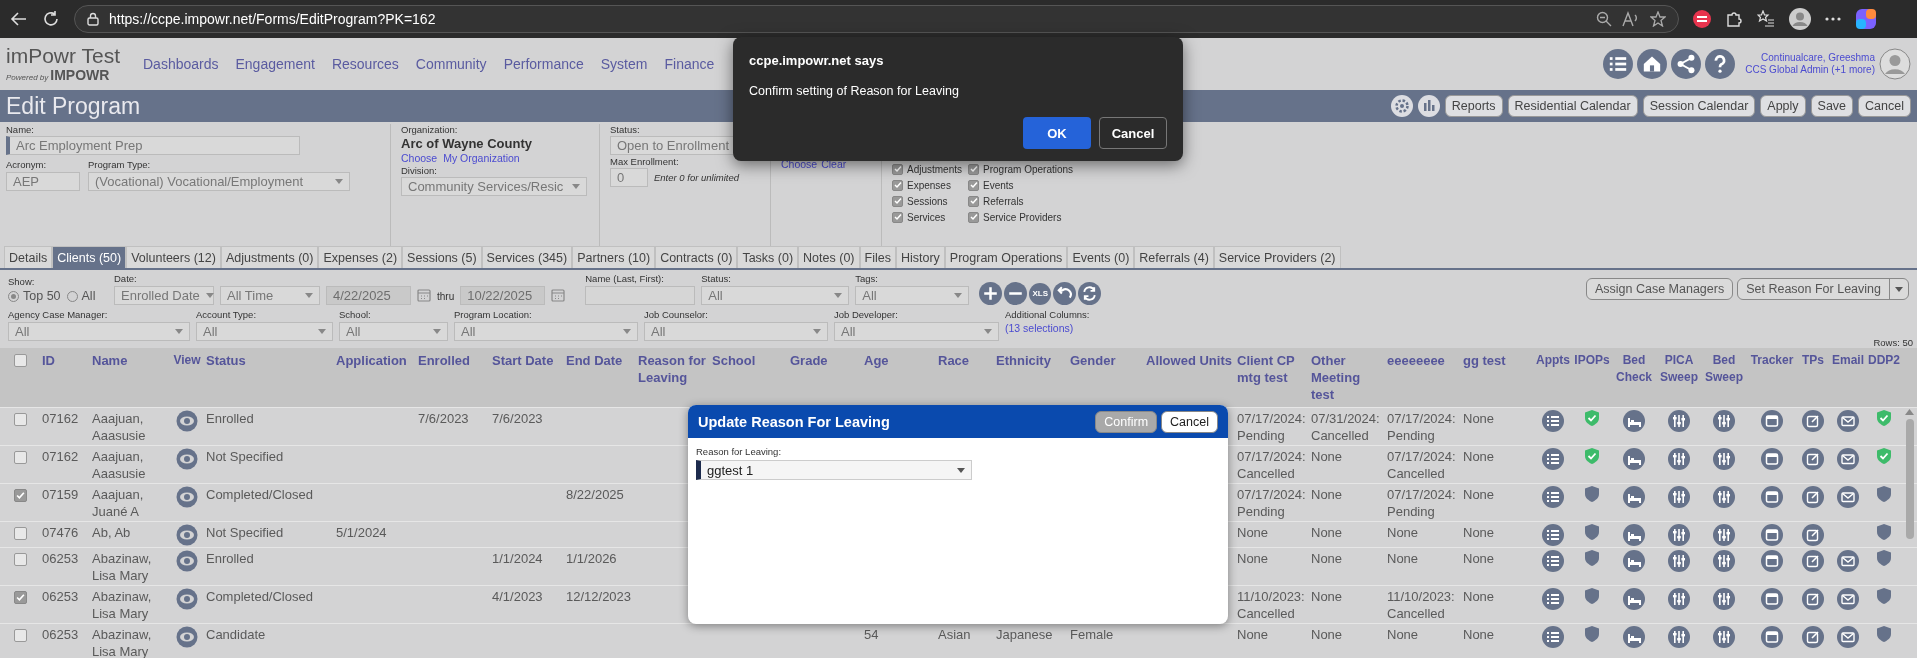  Describe the element at coordinates (1884, 418) in the screenshot. I see `shield-check-icon` at that location.